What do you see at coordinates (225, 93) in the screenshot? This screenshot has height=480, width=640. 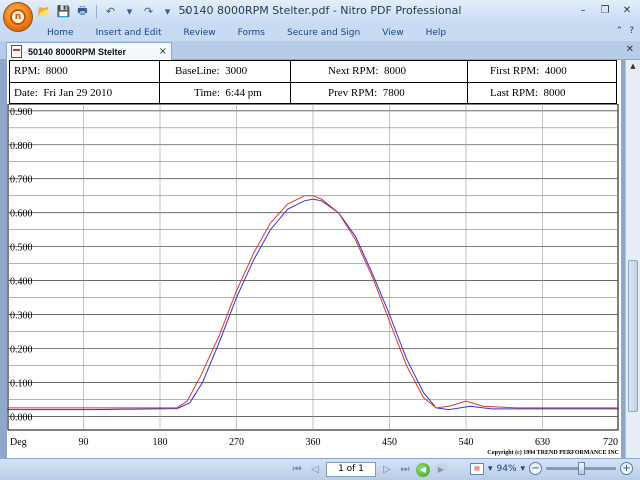 I see `time-cell: Time: 6:44 pm` at bounding box center [225, 93].